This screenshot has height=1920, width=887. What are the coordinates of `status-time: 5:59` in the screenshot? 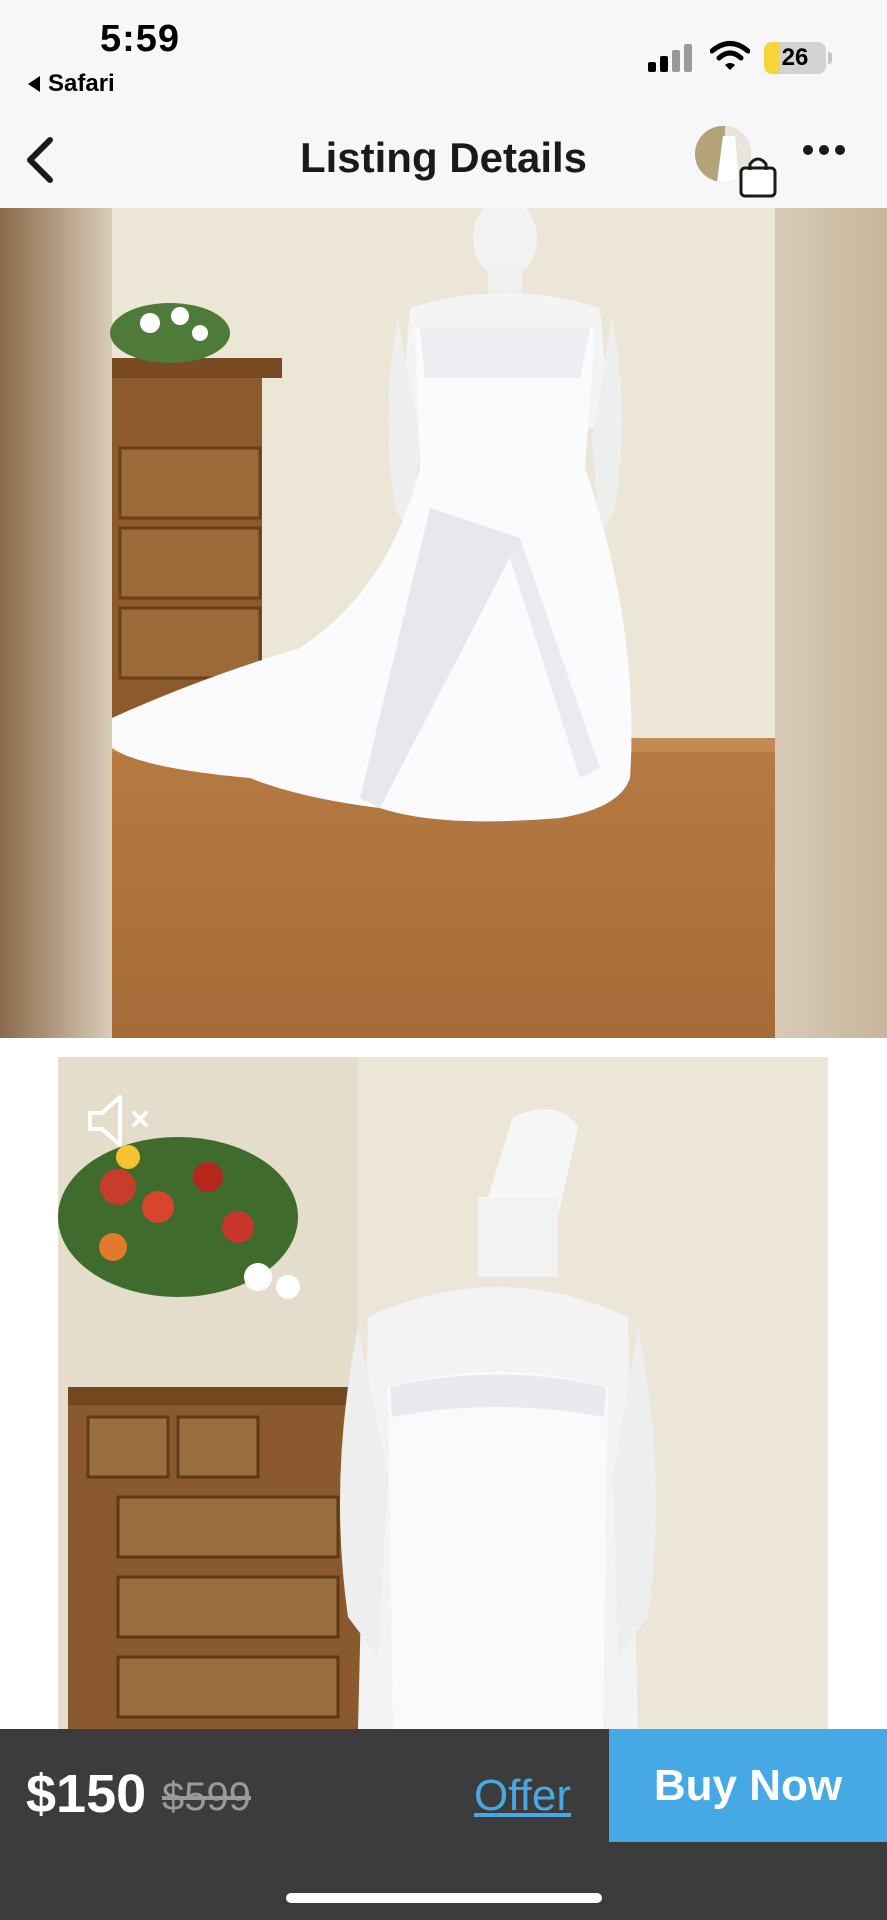 It's located at (140, 39).